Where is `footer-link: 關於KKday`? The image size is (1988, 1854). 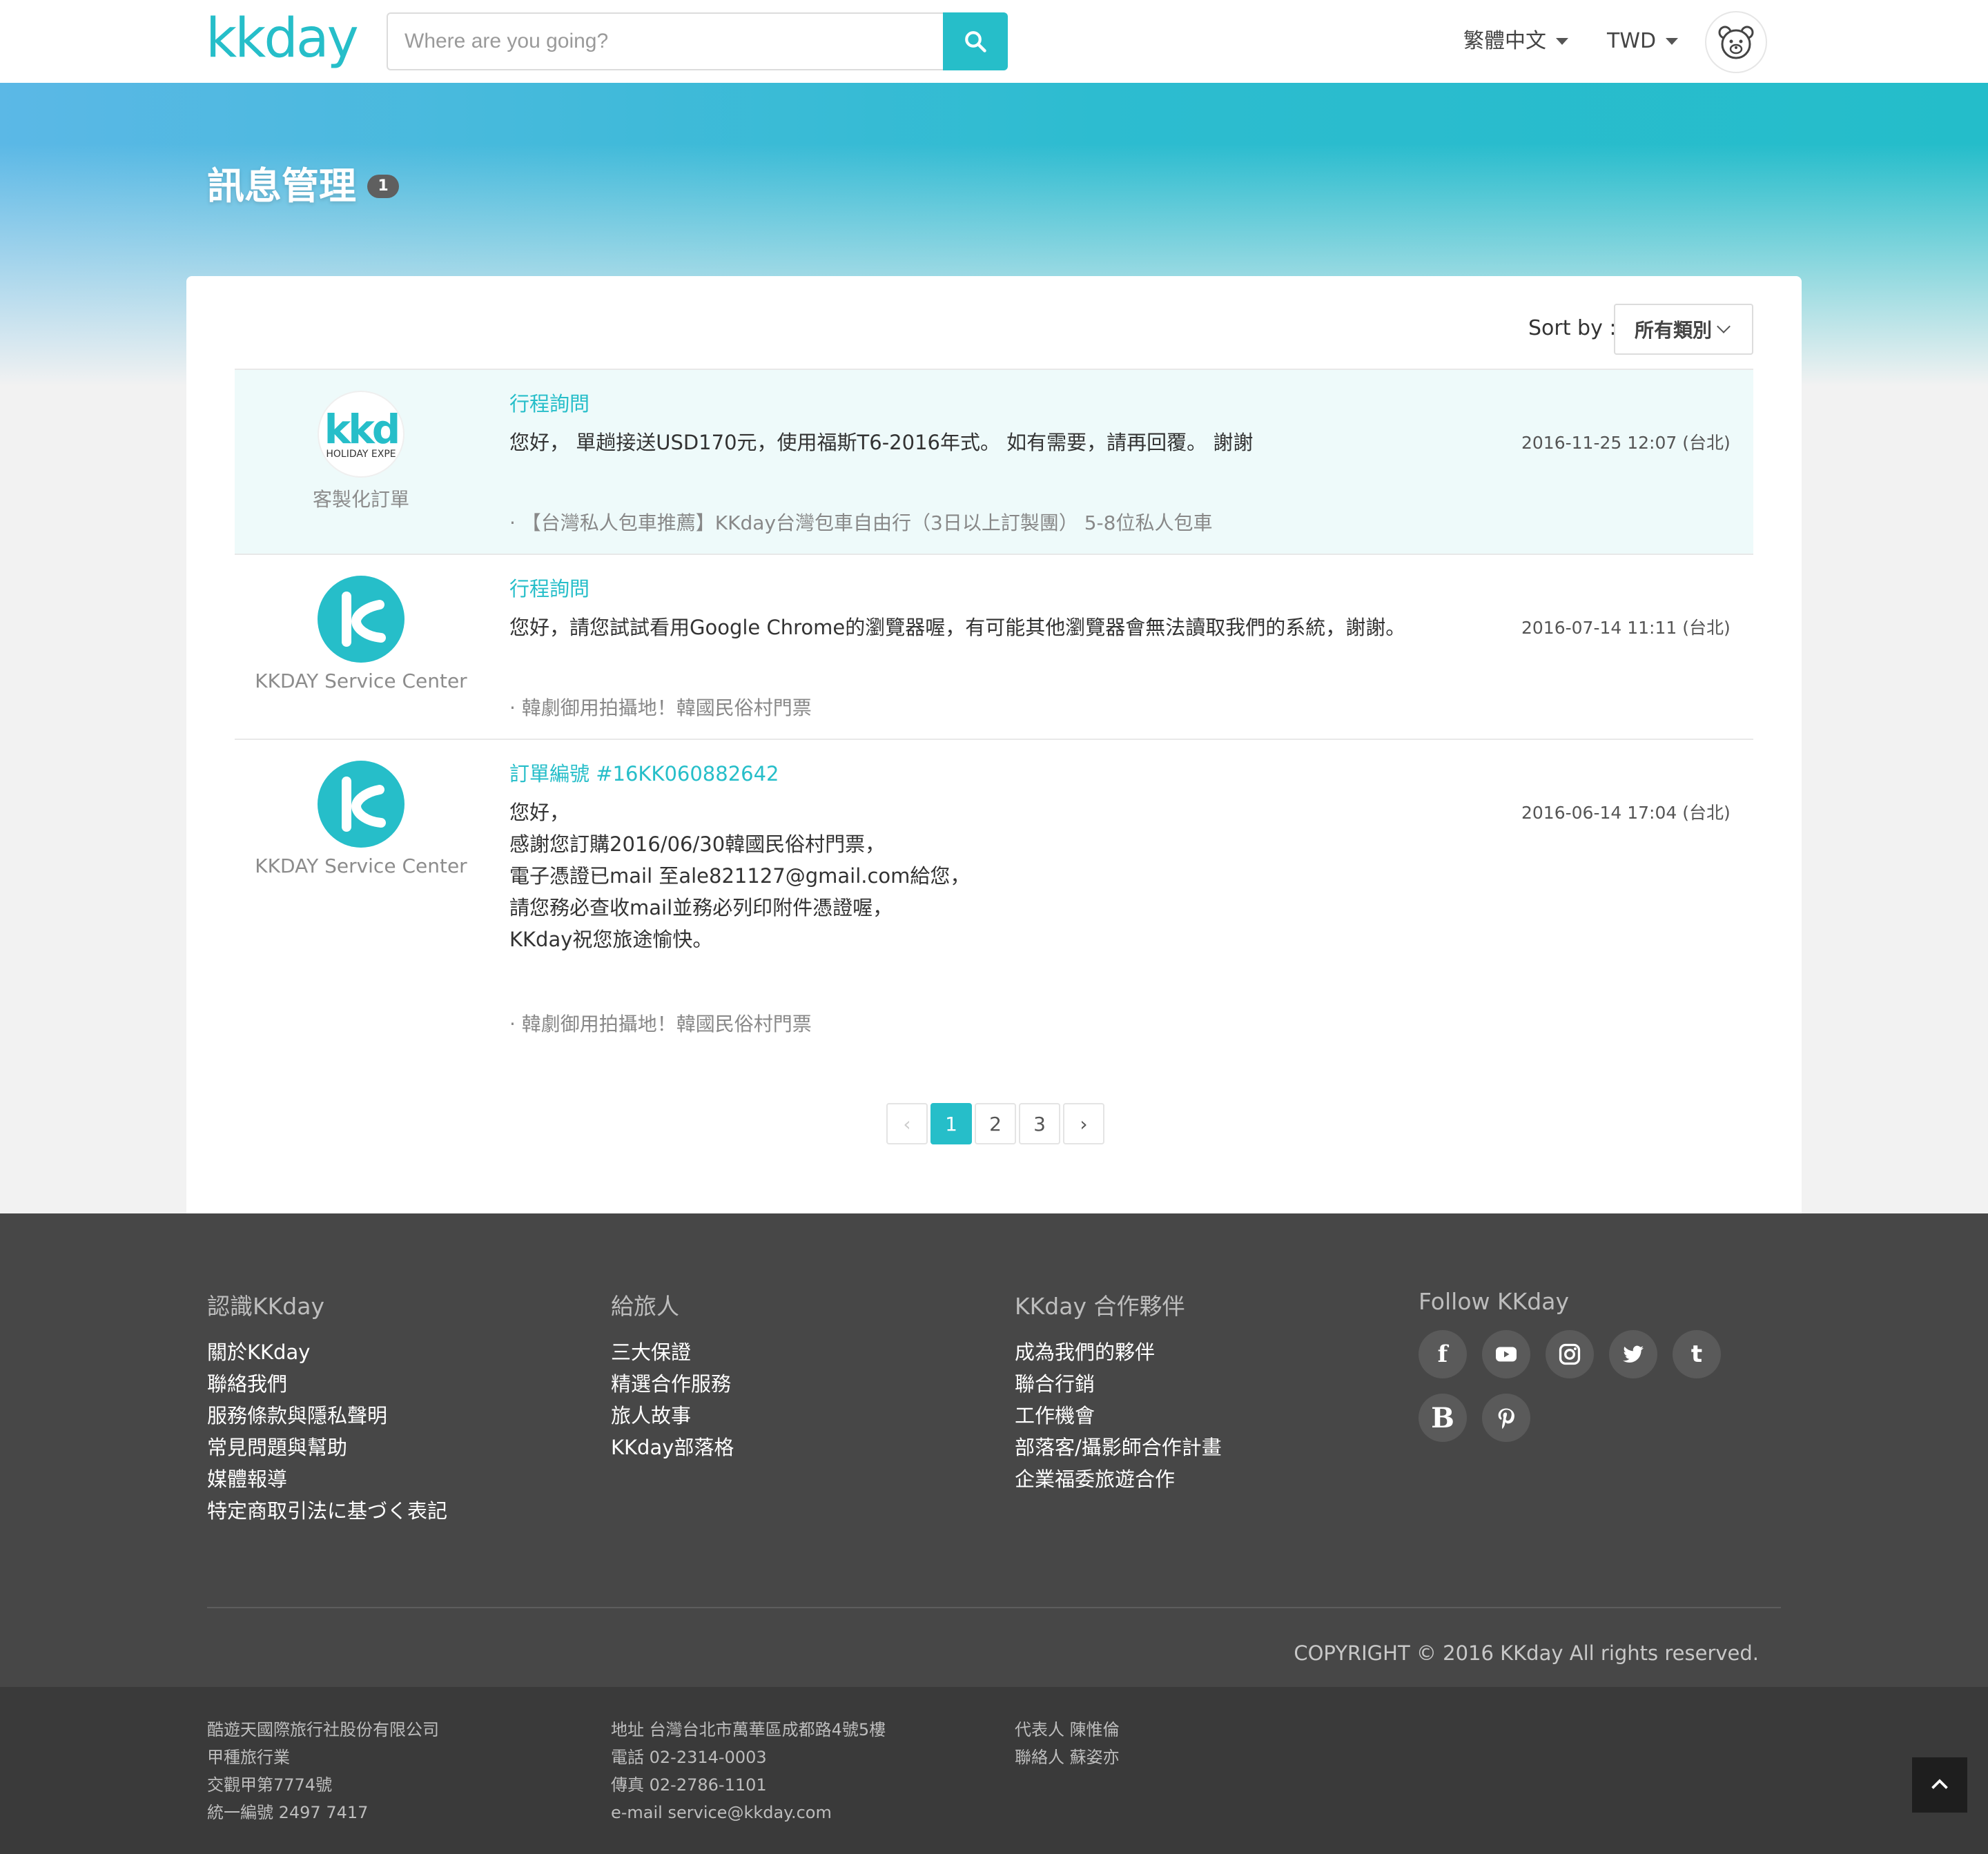
footer-link: 關於KKday is located at coordinates (327, 1352).